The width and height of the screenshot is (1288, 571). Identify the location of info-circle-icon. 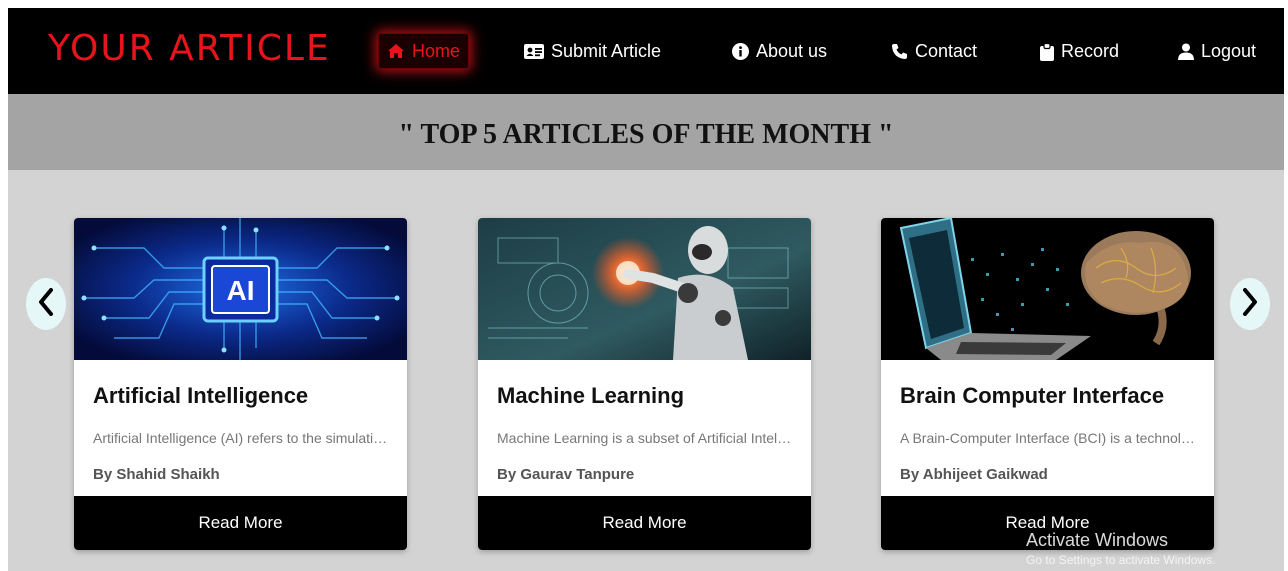
(740, 51).